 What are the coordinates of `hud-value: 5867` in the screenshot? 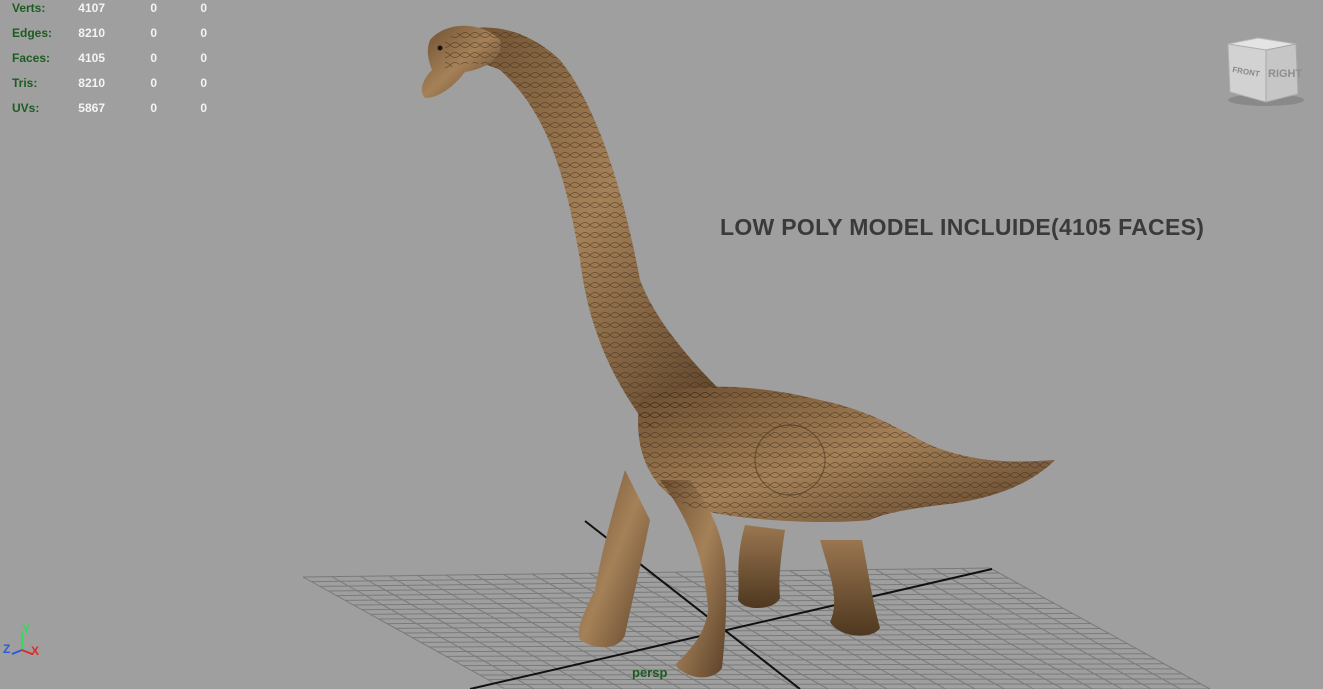 It's located at (91, 108).